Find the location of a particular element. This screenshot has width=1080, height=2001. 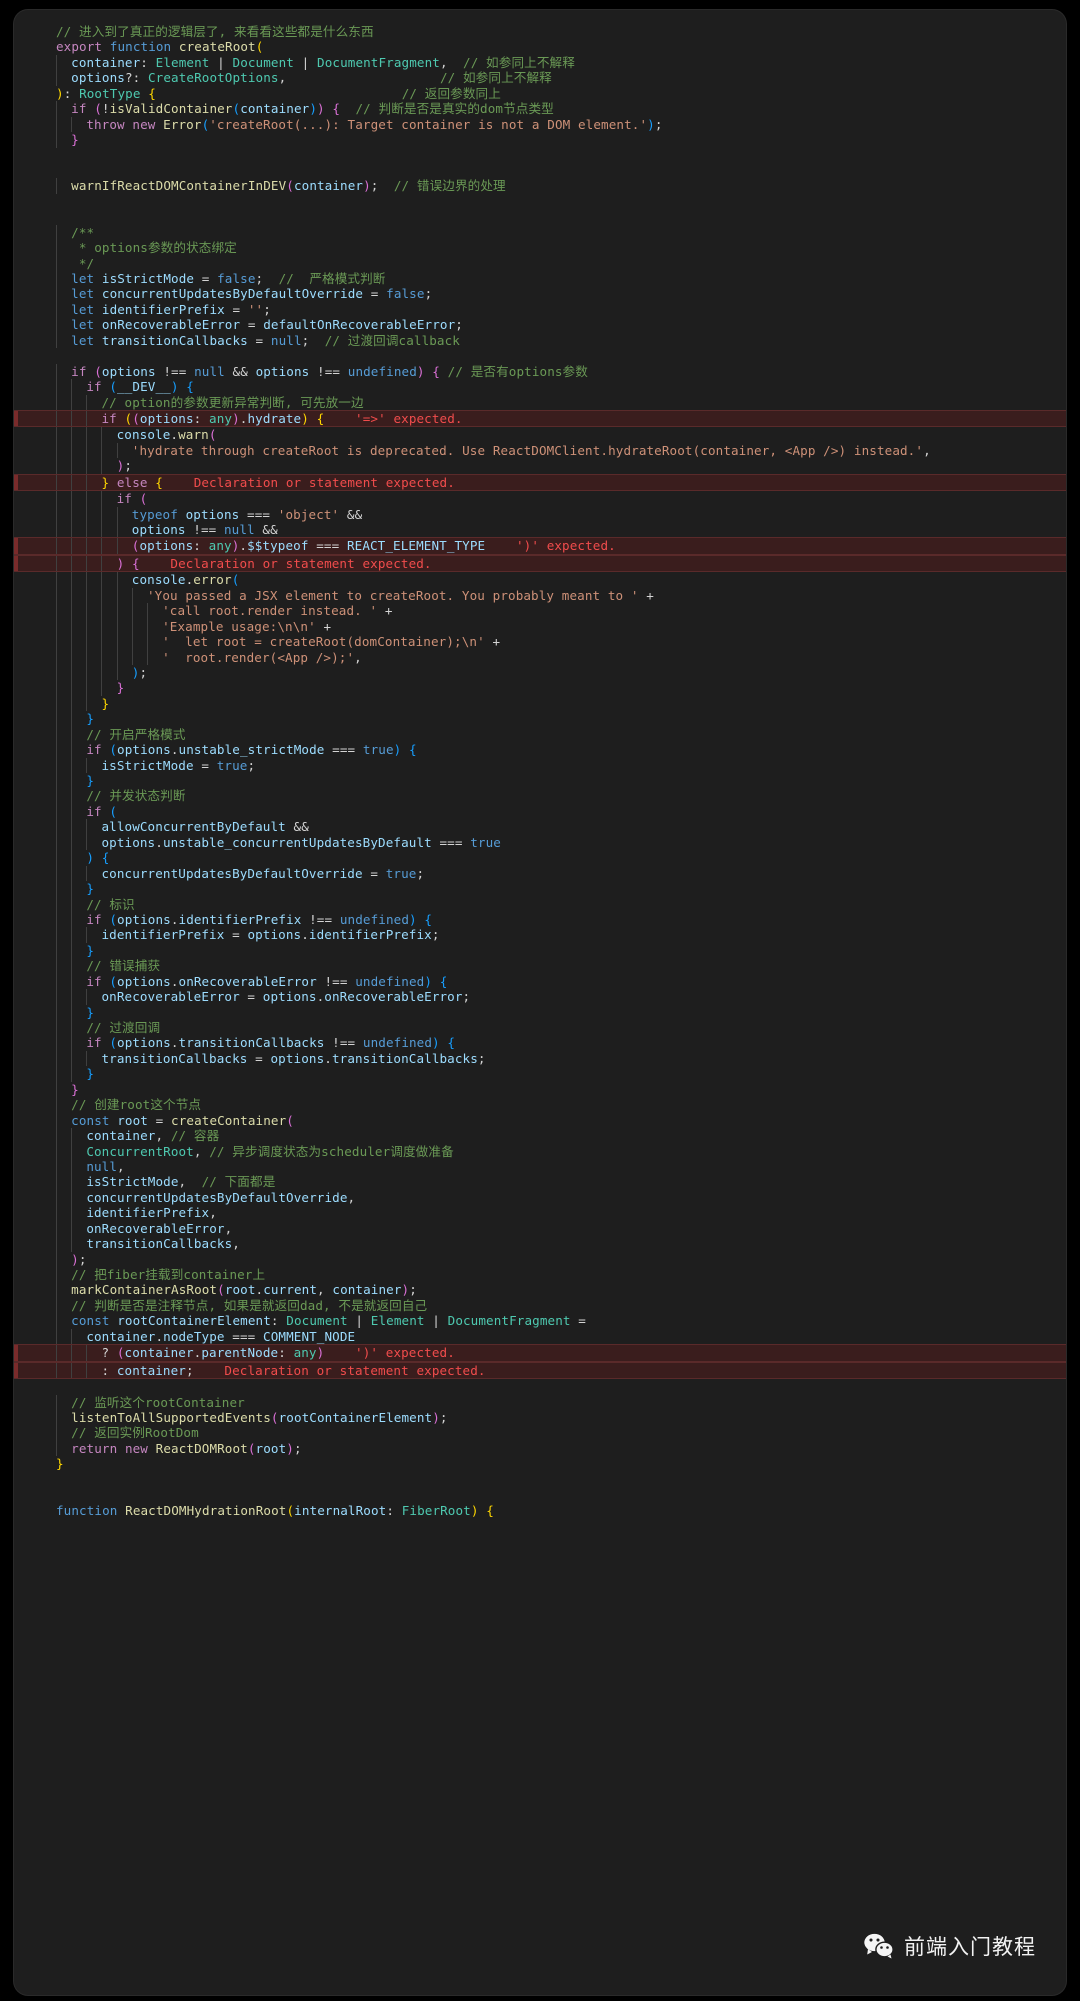

code-line: // 返回实例RootDom is located at coordinates (540, 1433).